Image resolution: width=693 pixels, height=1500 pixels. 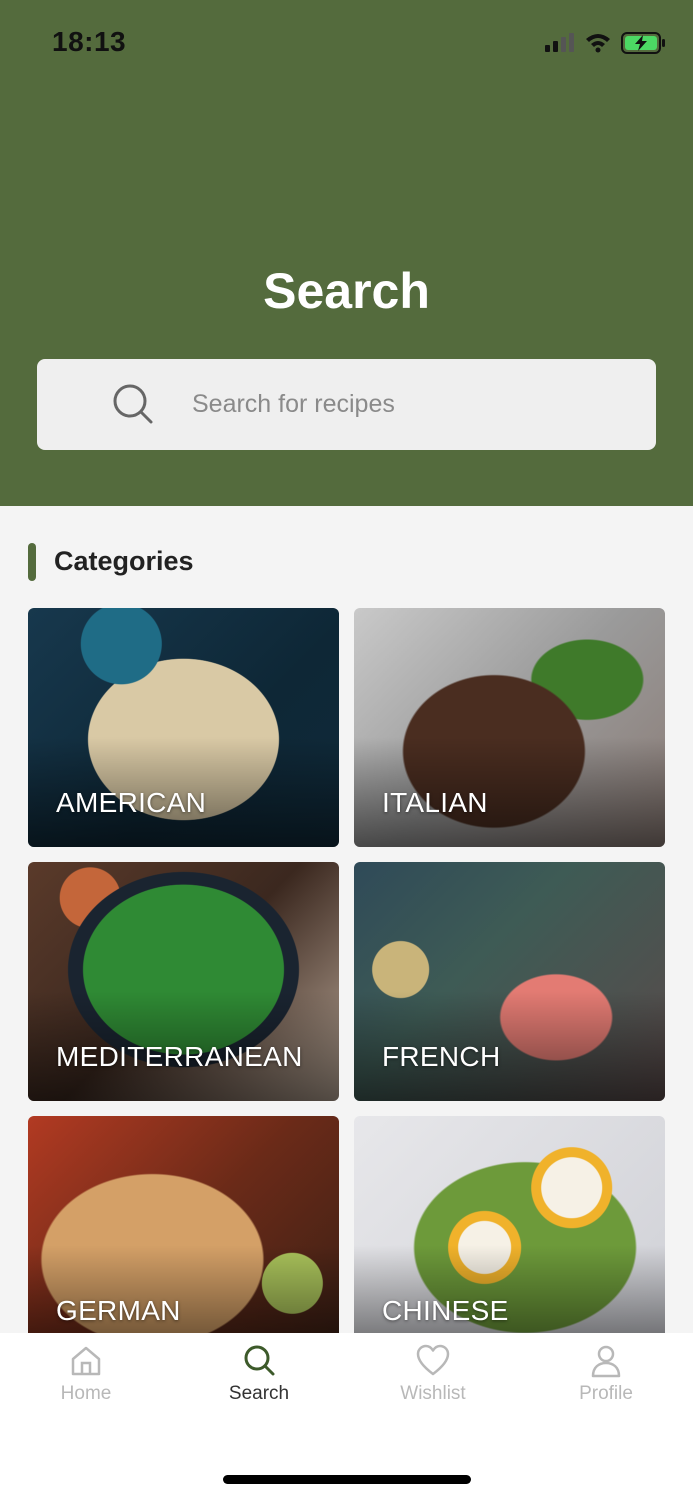 I want to click on category-card-german: GERMAN, so click(x=183, y=1235).